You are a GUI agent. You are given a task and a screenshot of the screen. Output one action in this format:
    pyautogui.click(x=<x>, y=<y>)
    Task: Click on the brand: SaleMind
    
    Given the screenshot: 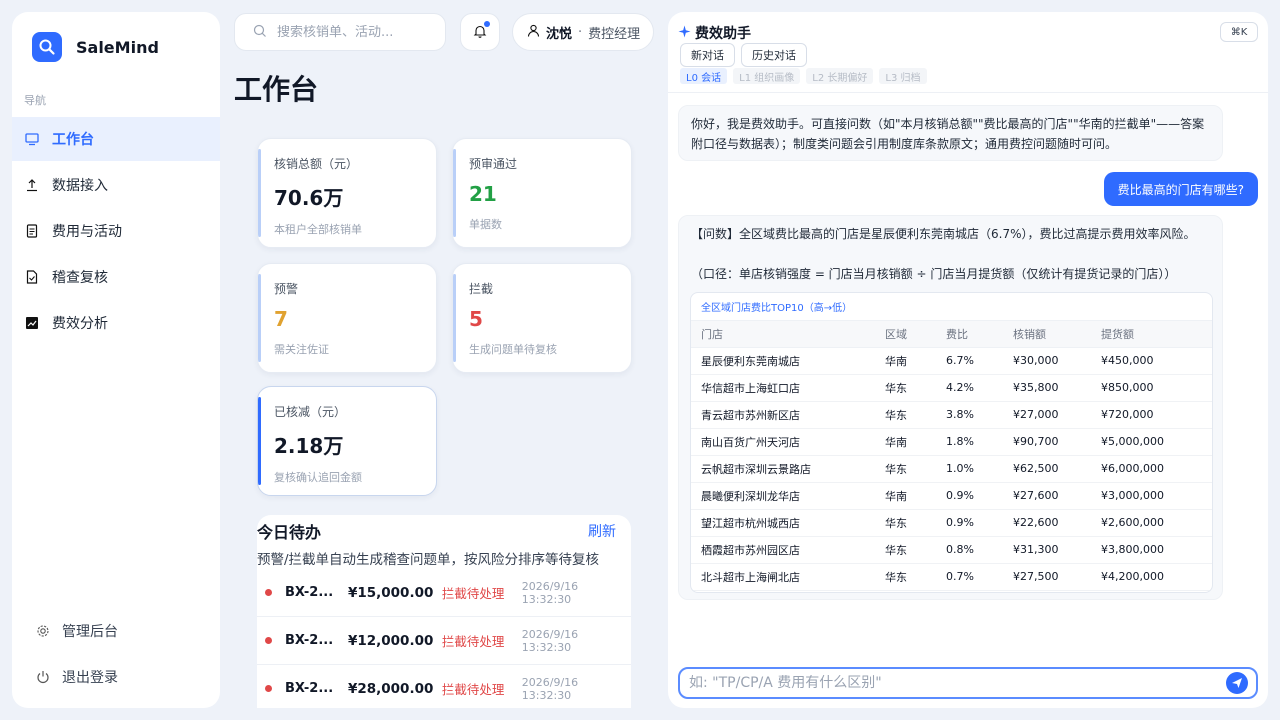 What is the action you would take?
    pyautogui.click(x=95, y=47)
    